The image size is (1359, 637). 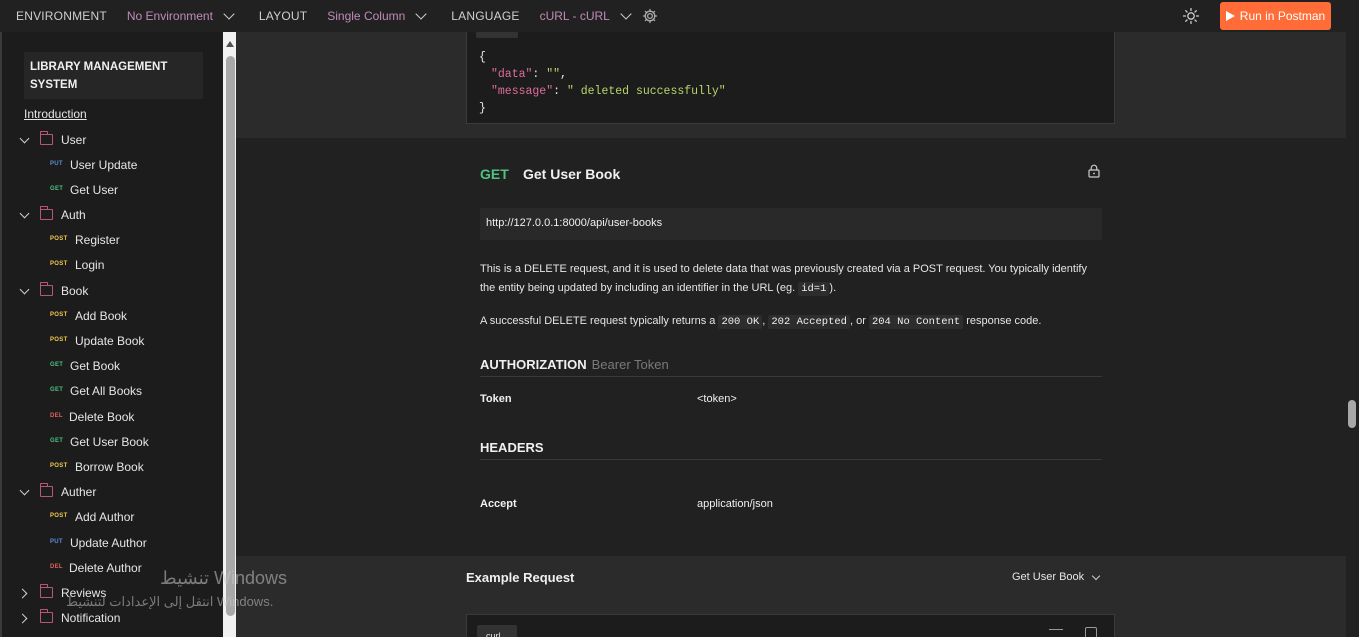 I want to click on wrap-lines-icon, so click(x=1056, y=633).